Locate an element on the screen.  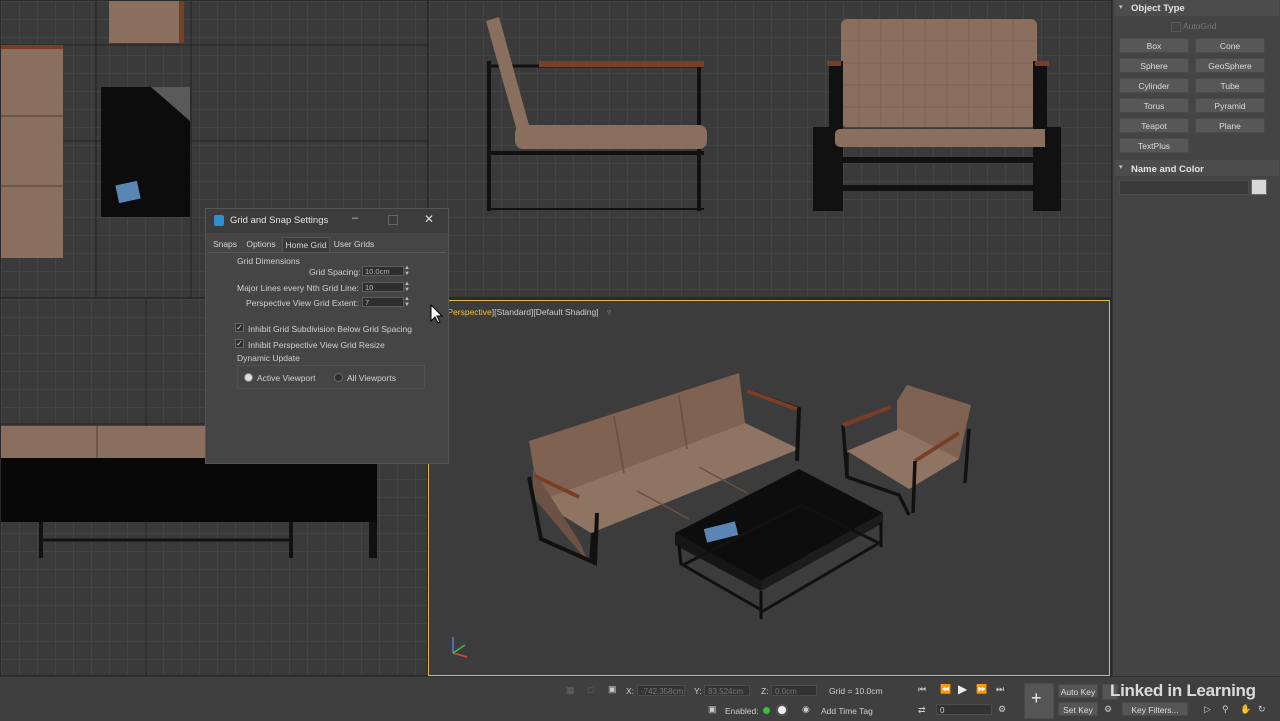
object-name-input is located at coordinates (1184, 187).